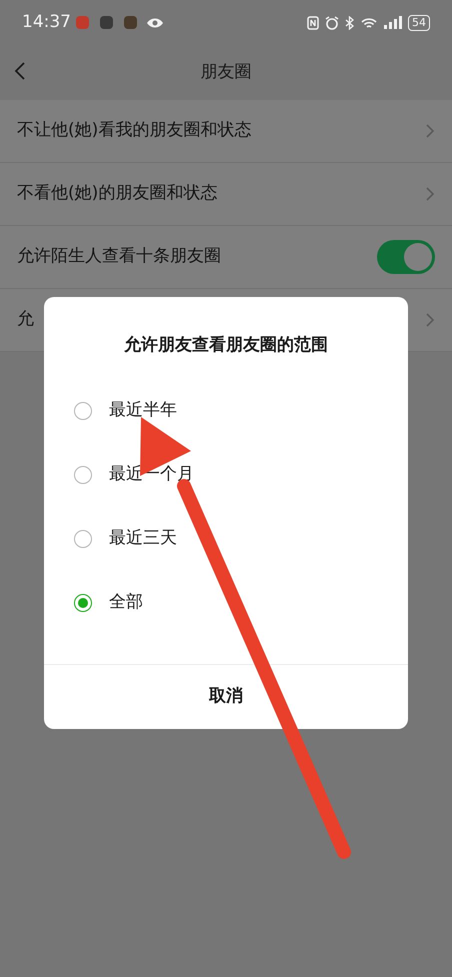 The width and height of the screenshot is (452, 977). What do you see at coordinates (226, 410) in the screenshot?
I see `radio-option: 最近半年` at bounding box center [226, 410].